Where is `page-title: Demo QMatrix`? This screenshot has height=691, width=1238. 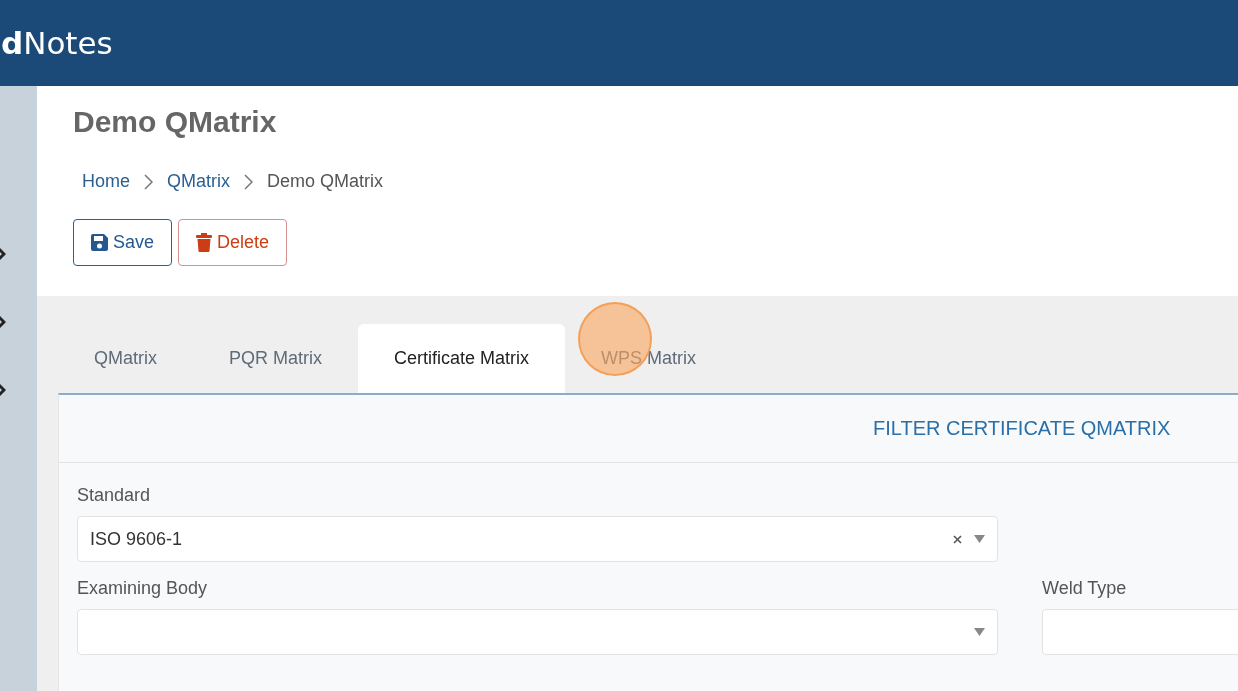
page-title: Demo QMatrix is located at coordinates (175, 122).